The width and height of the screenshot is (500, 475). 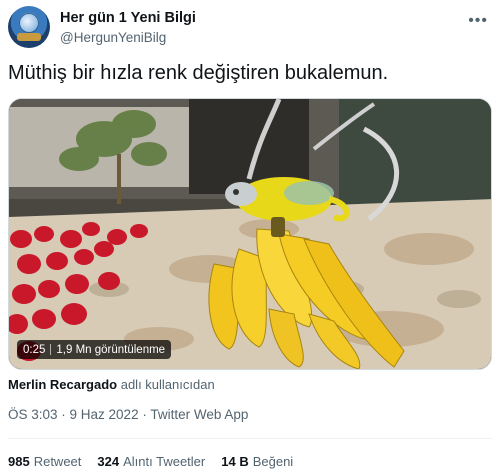 What do you see at coordinates (273, 461) in the screenshot?
I see `likes-label: Beğeni` at bounding box center [273, 461].